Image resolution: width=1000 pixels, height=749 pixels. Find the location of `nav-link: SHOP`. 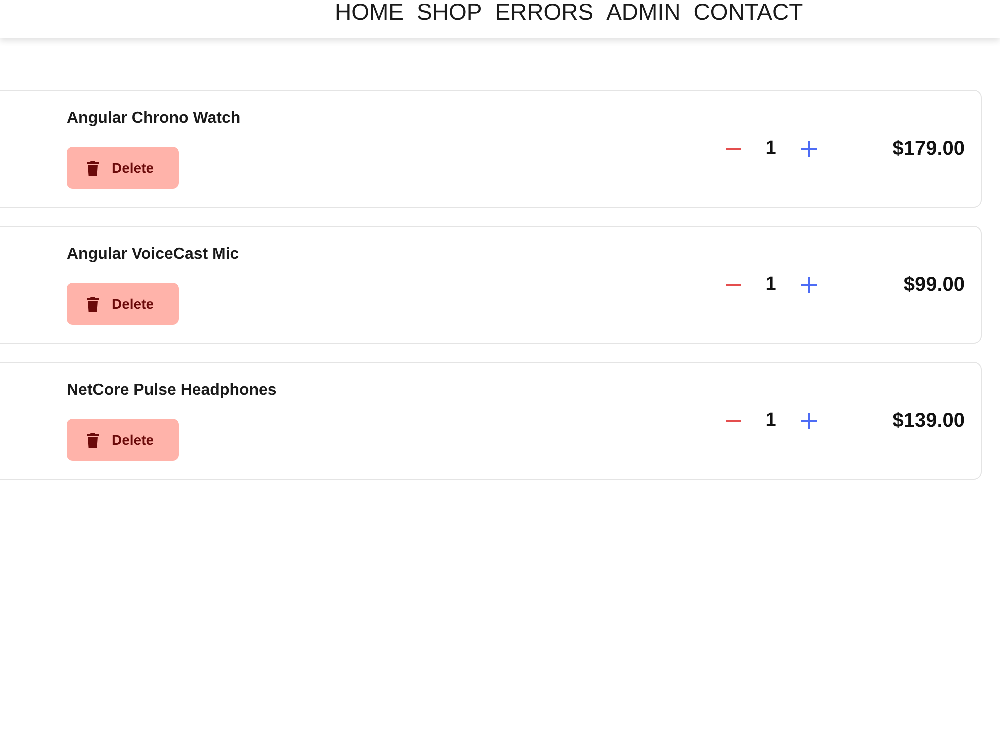

nav-link: SHOP is located at coordinates (449, 12).